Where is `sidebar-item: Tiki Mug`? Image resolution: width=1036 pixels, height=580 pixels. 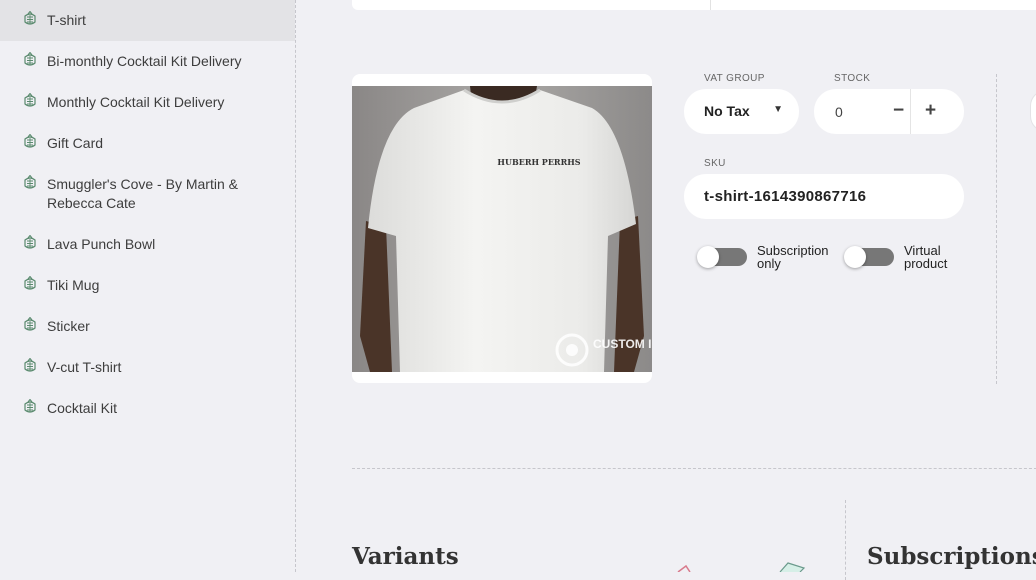
sidebar-item: Tiki Mug is located at coordinates (147, 285).